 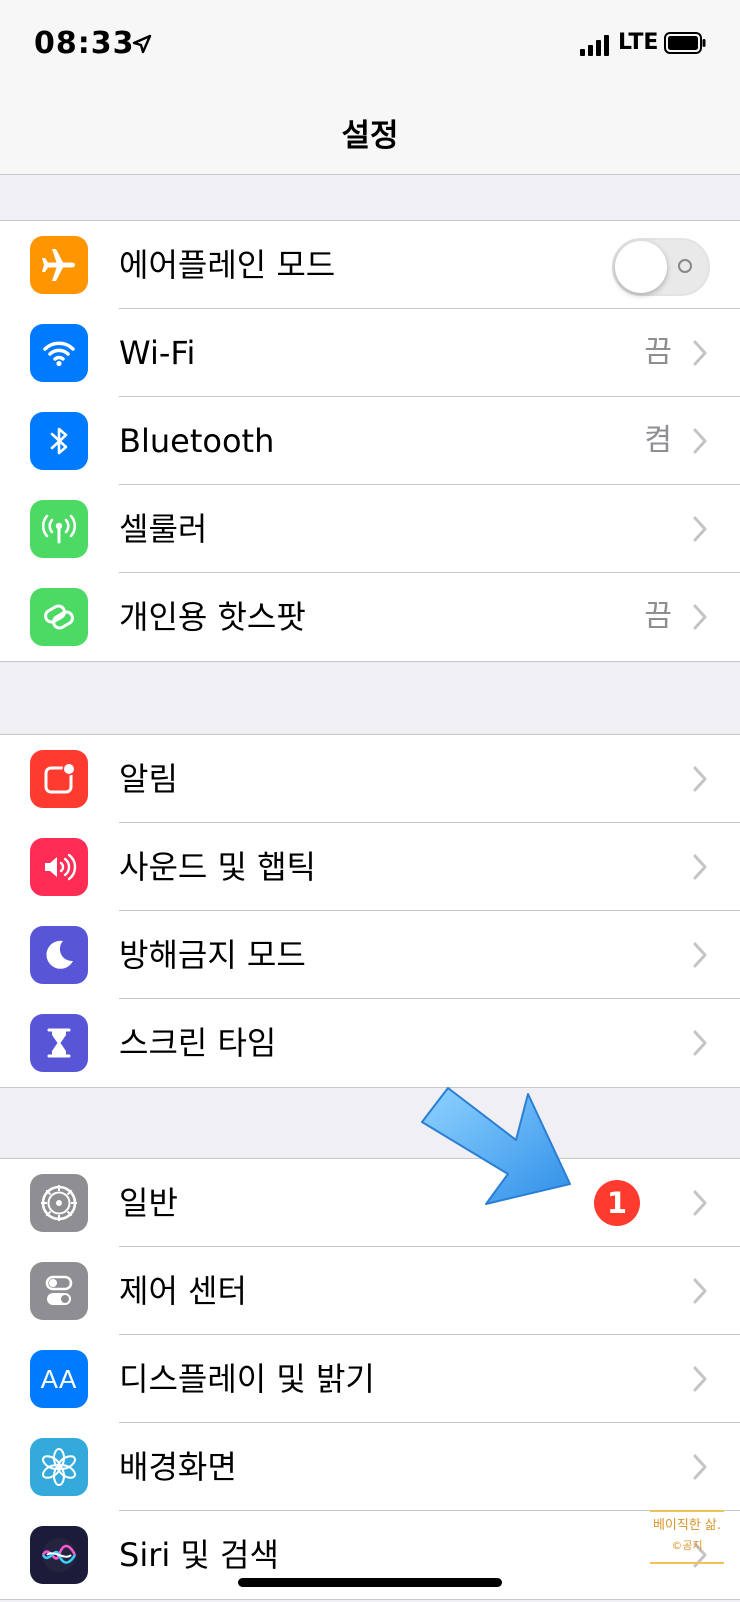 I want to click on row-label: 배경화면, so click(x=178, y=1467).